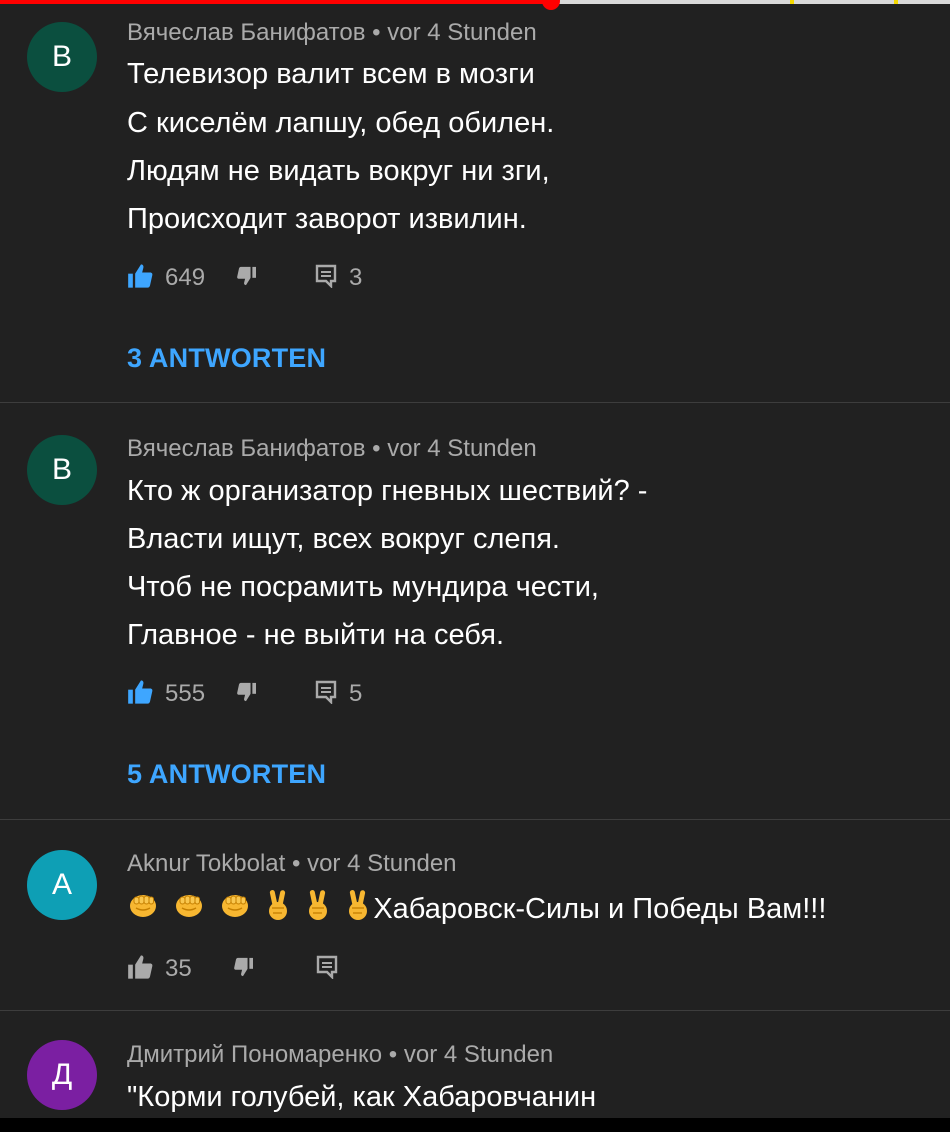  Describe the element at coordinates (185, 277) in the screenshot. I see `like-count: 649` at that location.